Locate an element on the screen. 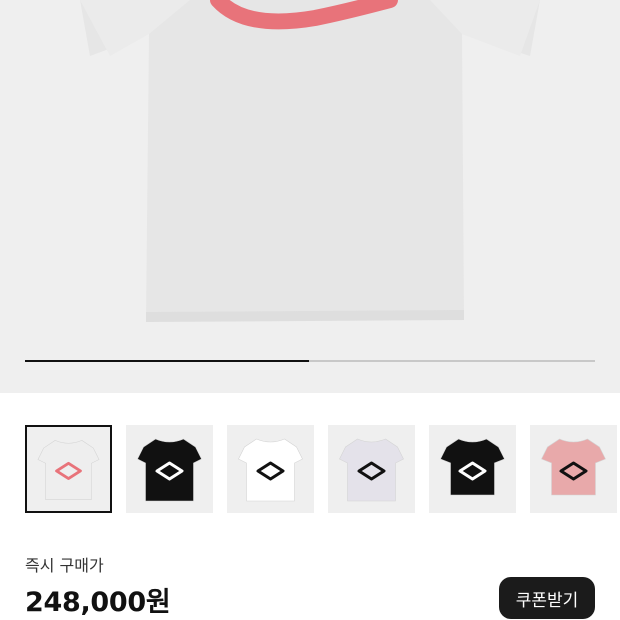 Image resolution: width=620 pixels, height=620 pixels. thumbnail-lavender-tee-black-logo is located at coordinates (371, 469).